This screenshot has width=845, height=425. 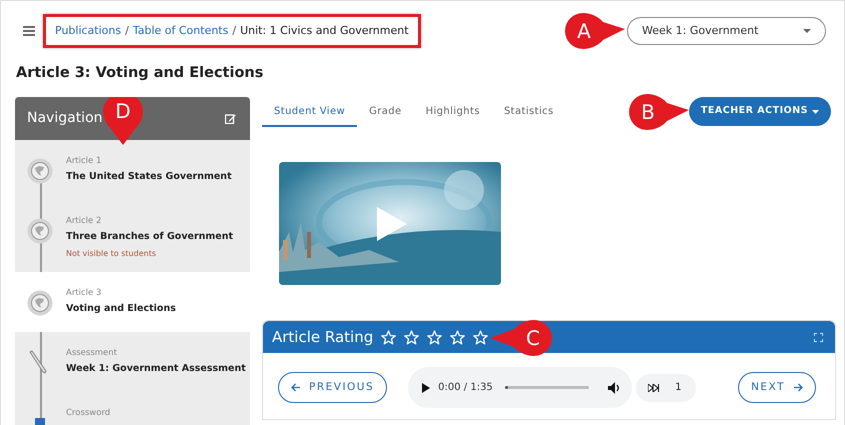 What do you see at coordinates (89, 413) in the screenshot?
I see `item-type: Crossword` at bounding box center [89, 413].